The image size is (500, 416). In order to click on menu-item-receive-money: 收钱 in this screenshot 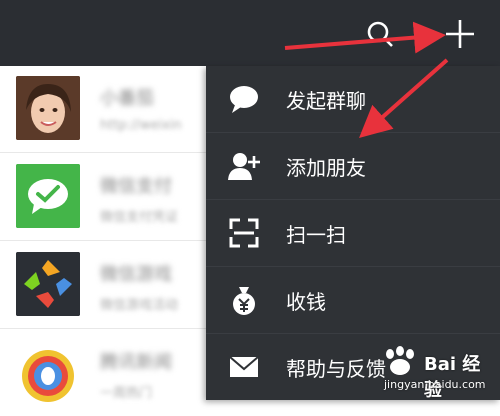, I will do `click(353, 300)`.